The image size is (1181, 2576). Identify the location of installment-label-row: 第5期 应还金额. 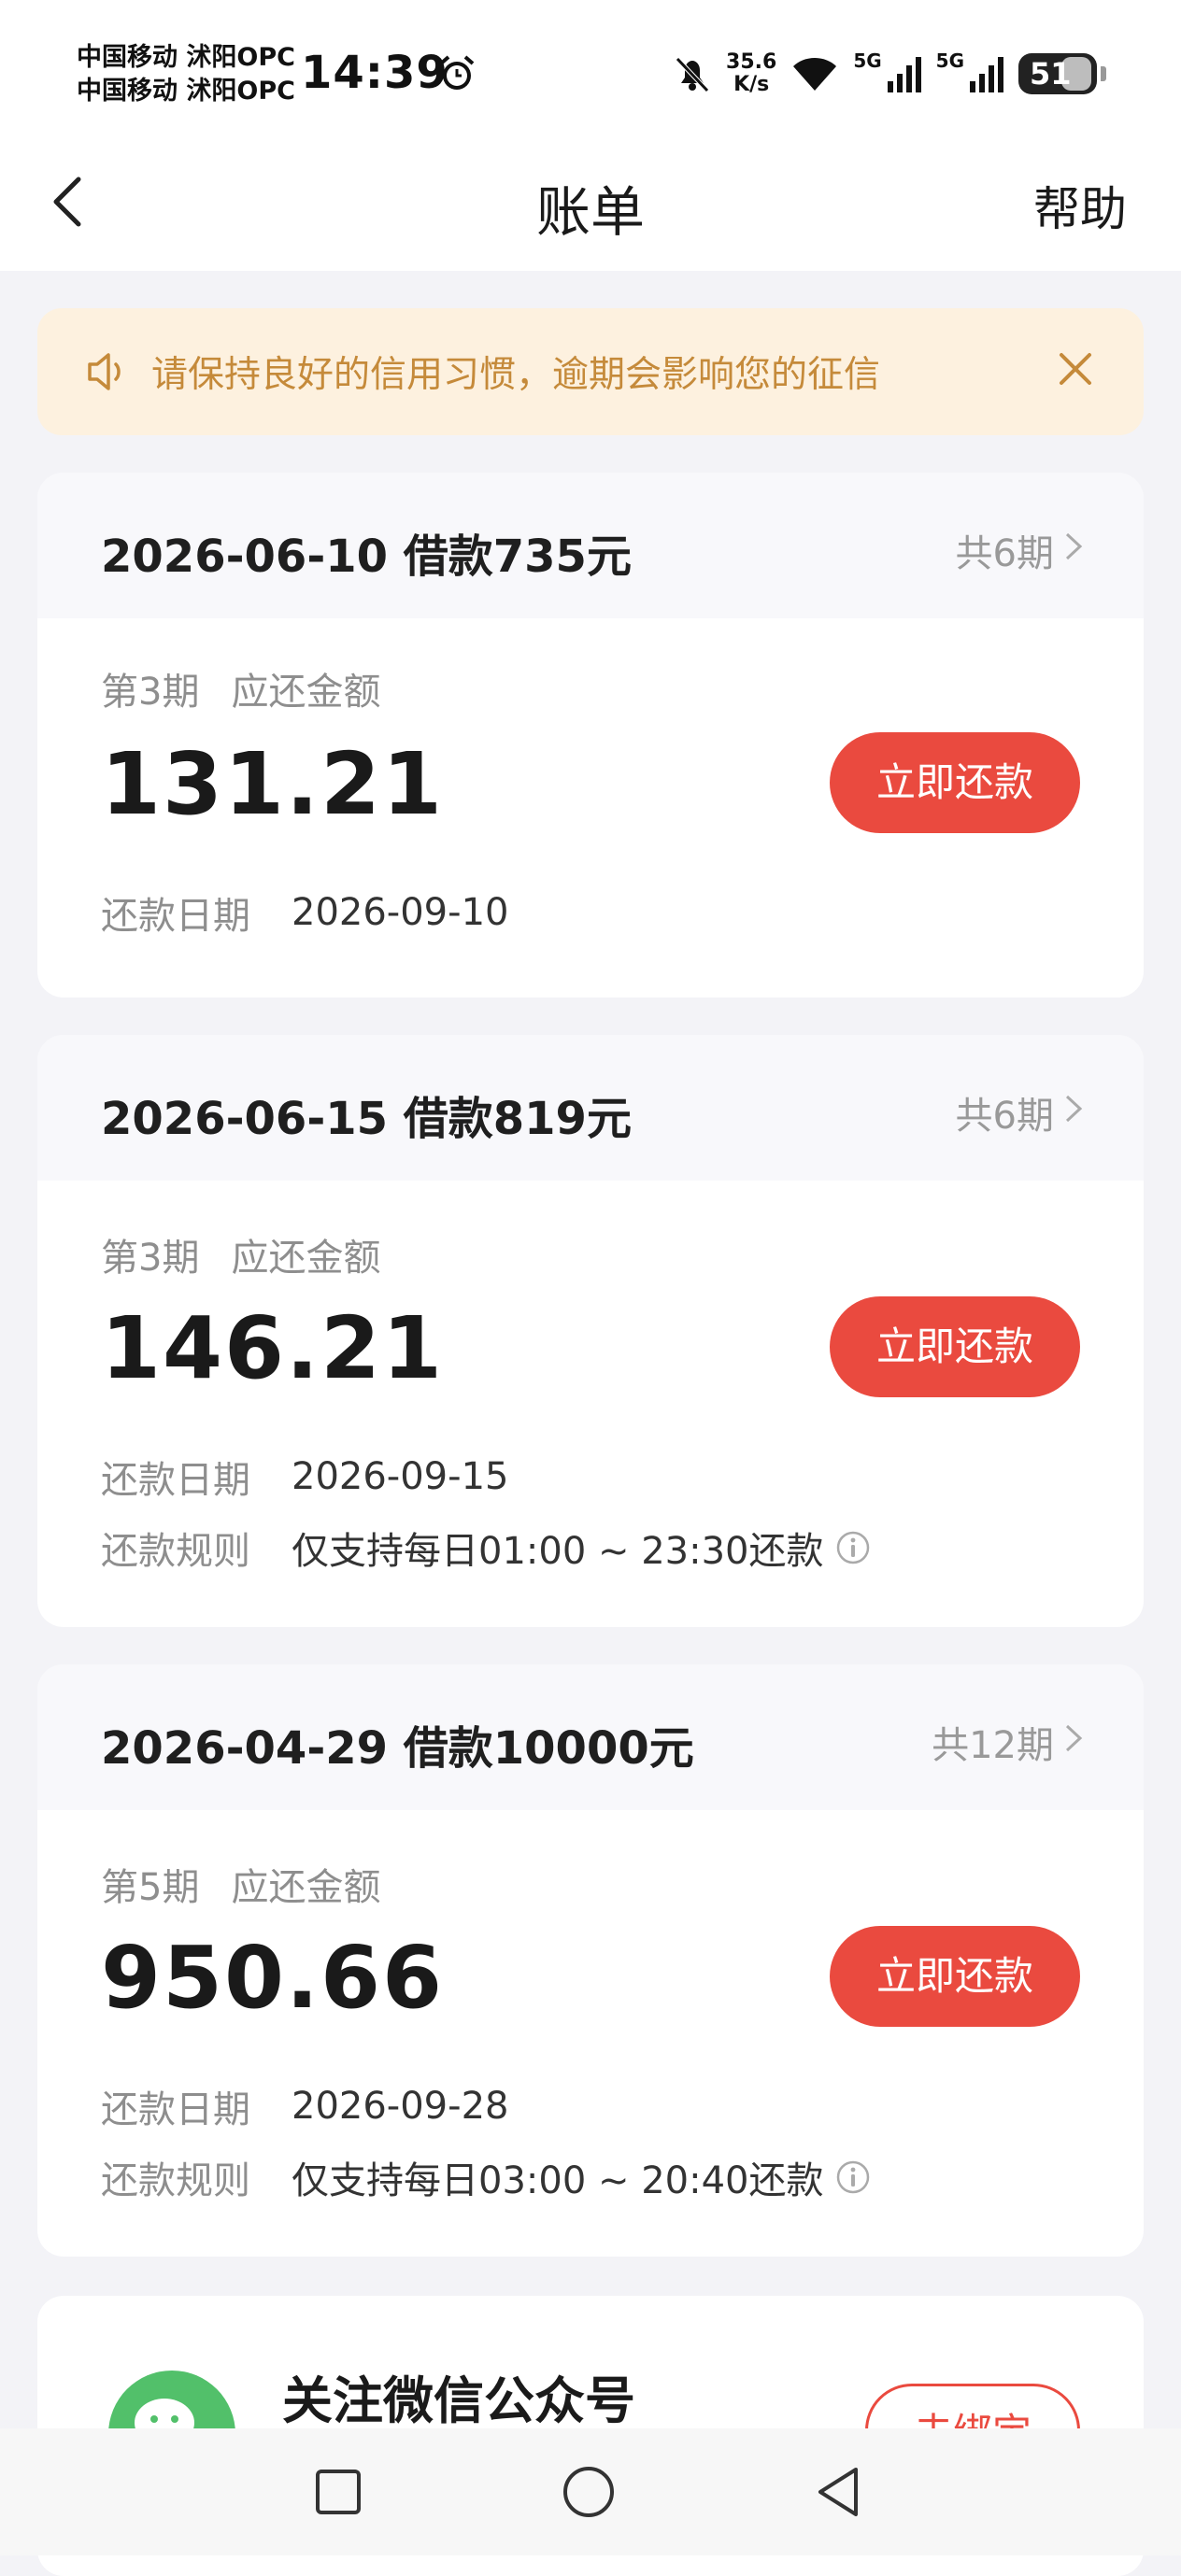
(241, 1884).